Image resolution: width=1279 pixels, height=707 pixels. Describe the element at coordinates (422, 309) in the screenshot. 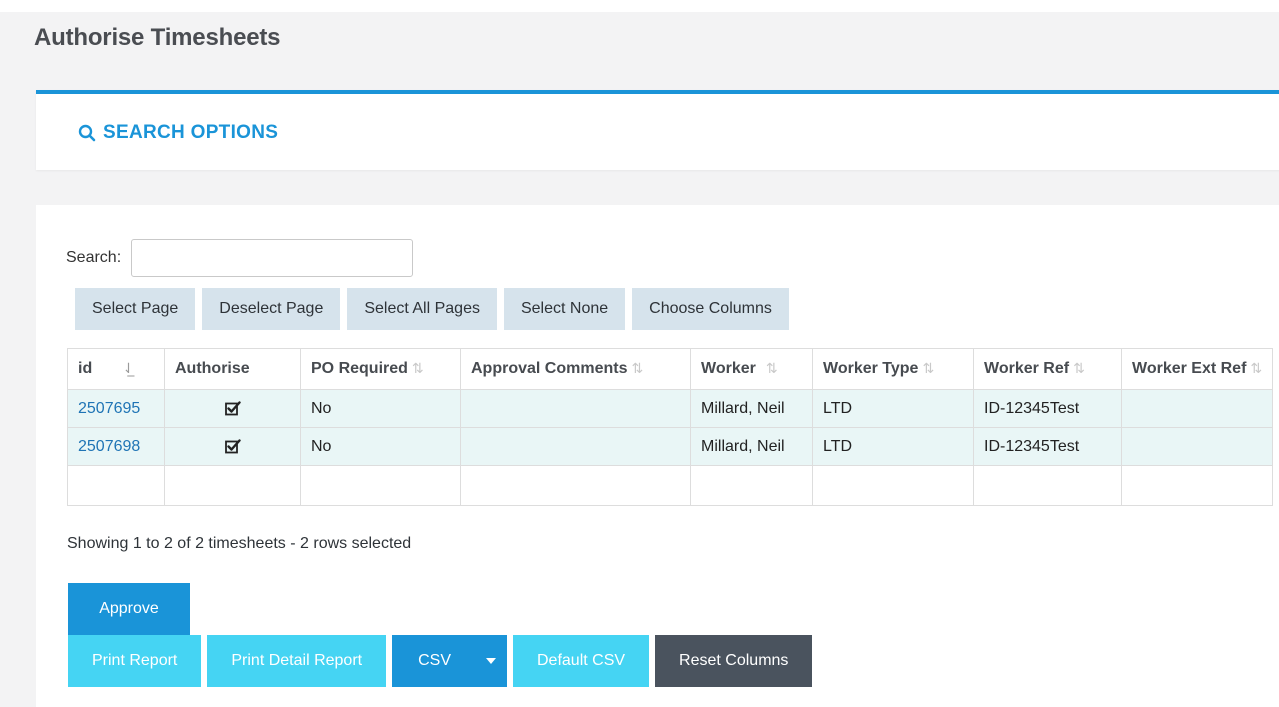

I see `select-all-pages-button: Select All Pages` at that location.